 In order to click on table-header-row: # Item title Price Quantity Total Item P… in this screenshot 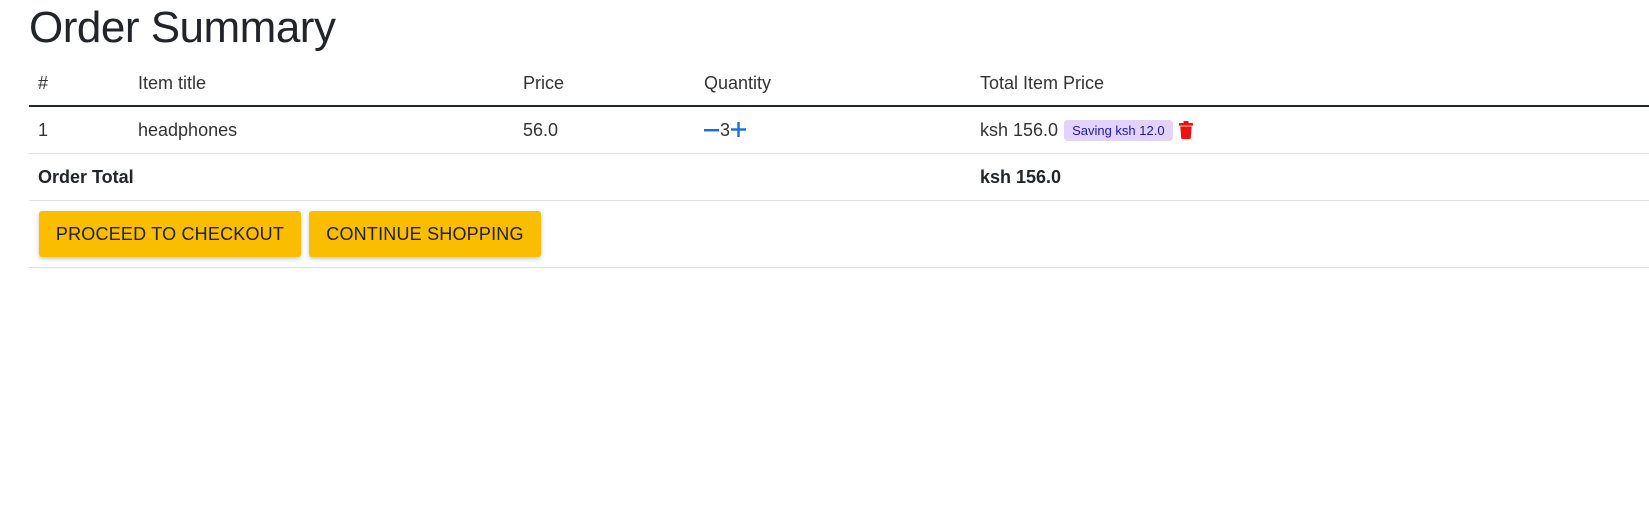, I will do `click(839, 84)`.